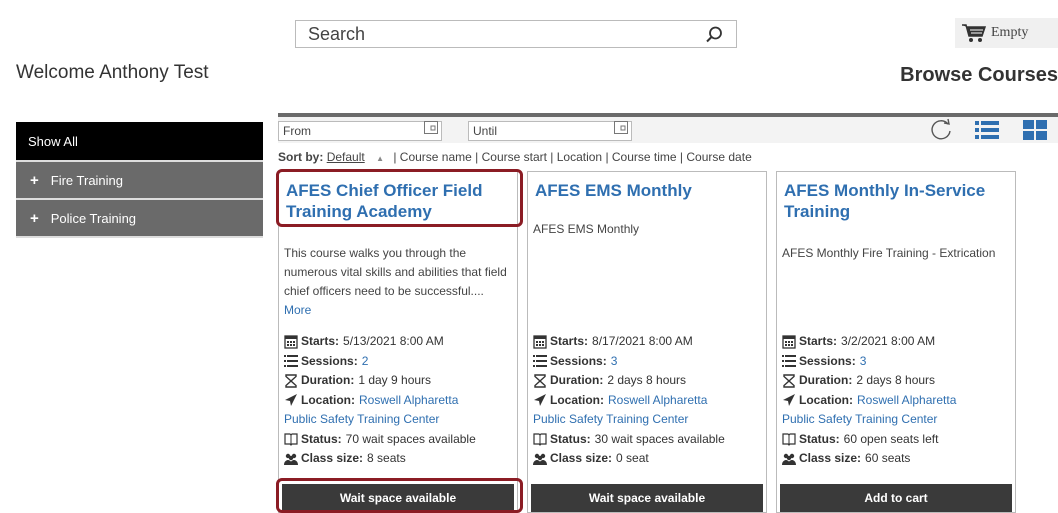  Describe the element at coordinates (400, 362) in the screenshot. I see `sessions-row: Sessions: 2` at that location.